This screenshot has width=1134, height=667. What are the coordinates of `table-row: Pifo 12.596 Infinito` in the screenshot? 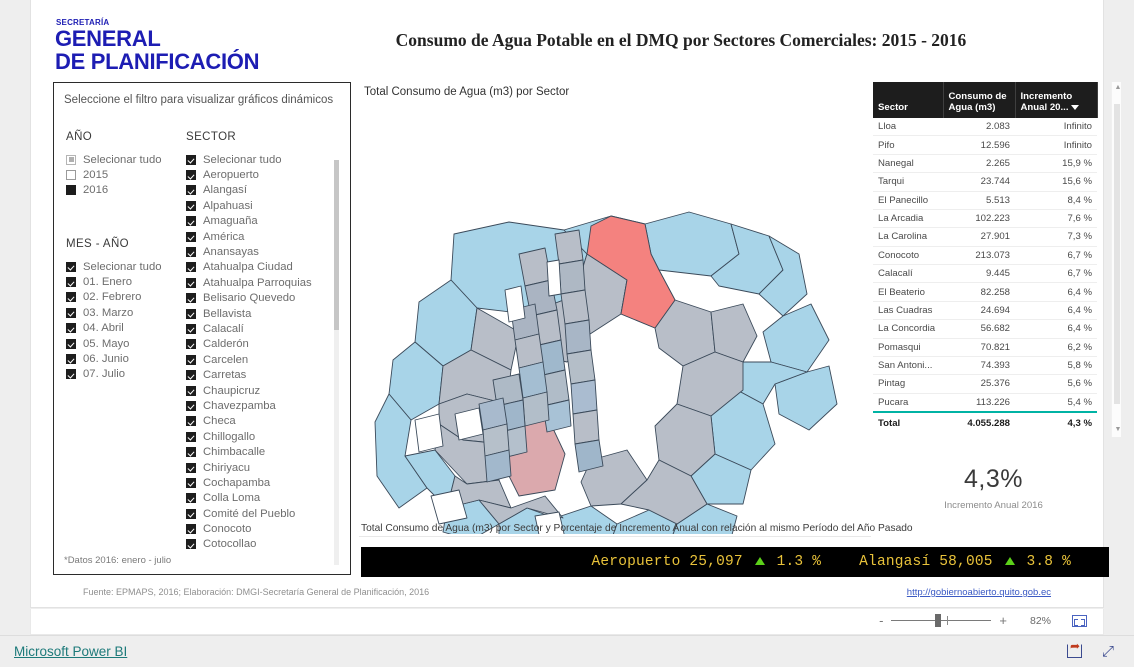 It's located at (985, 145).